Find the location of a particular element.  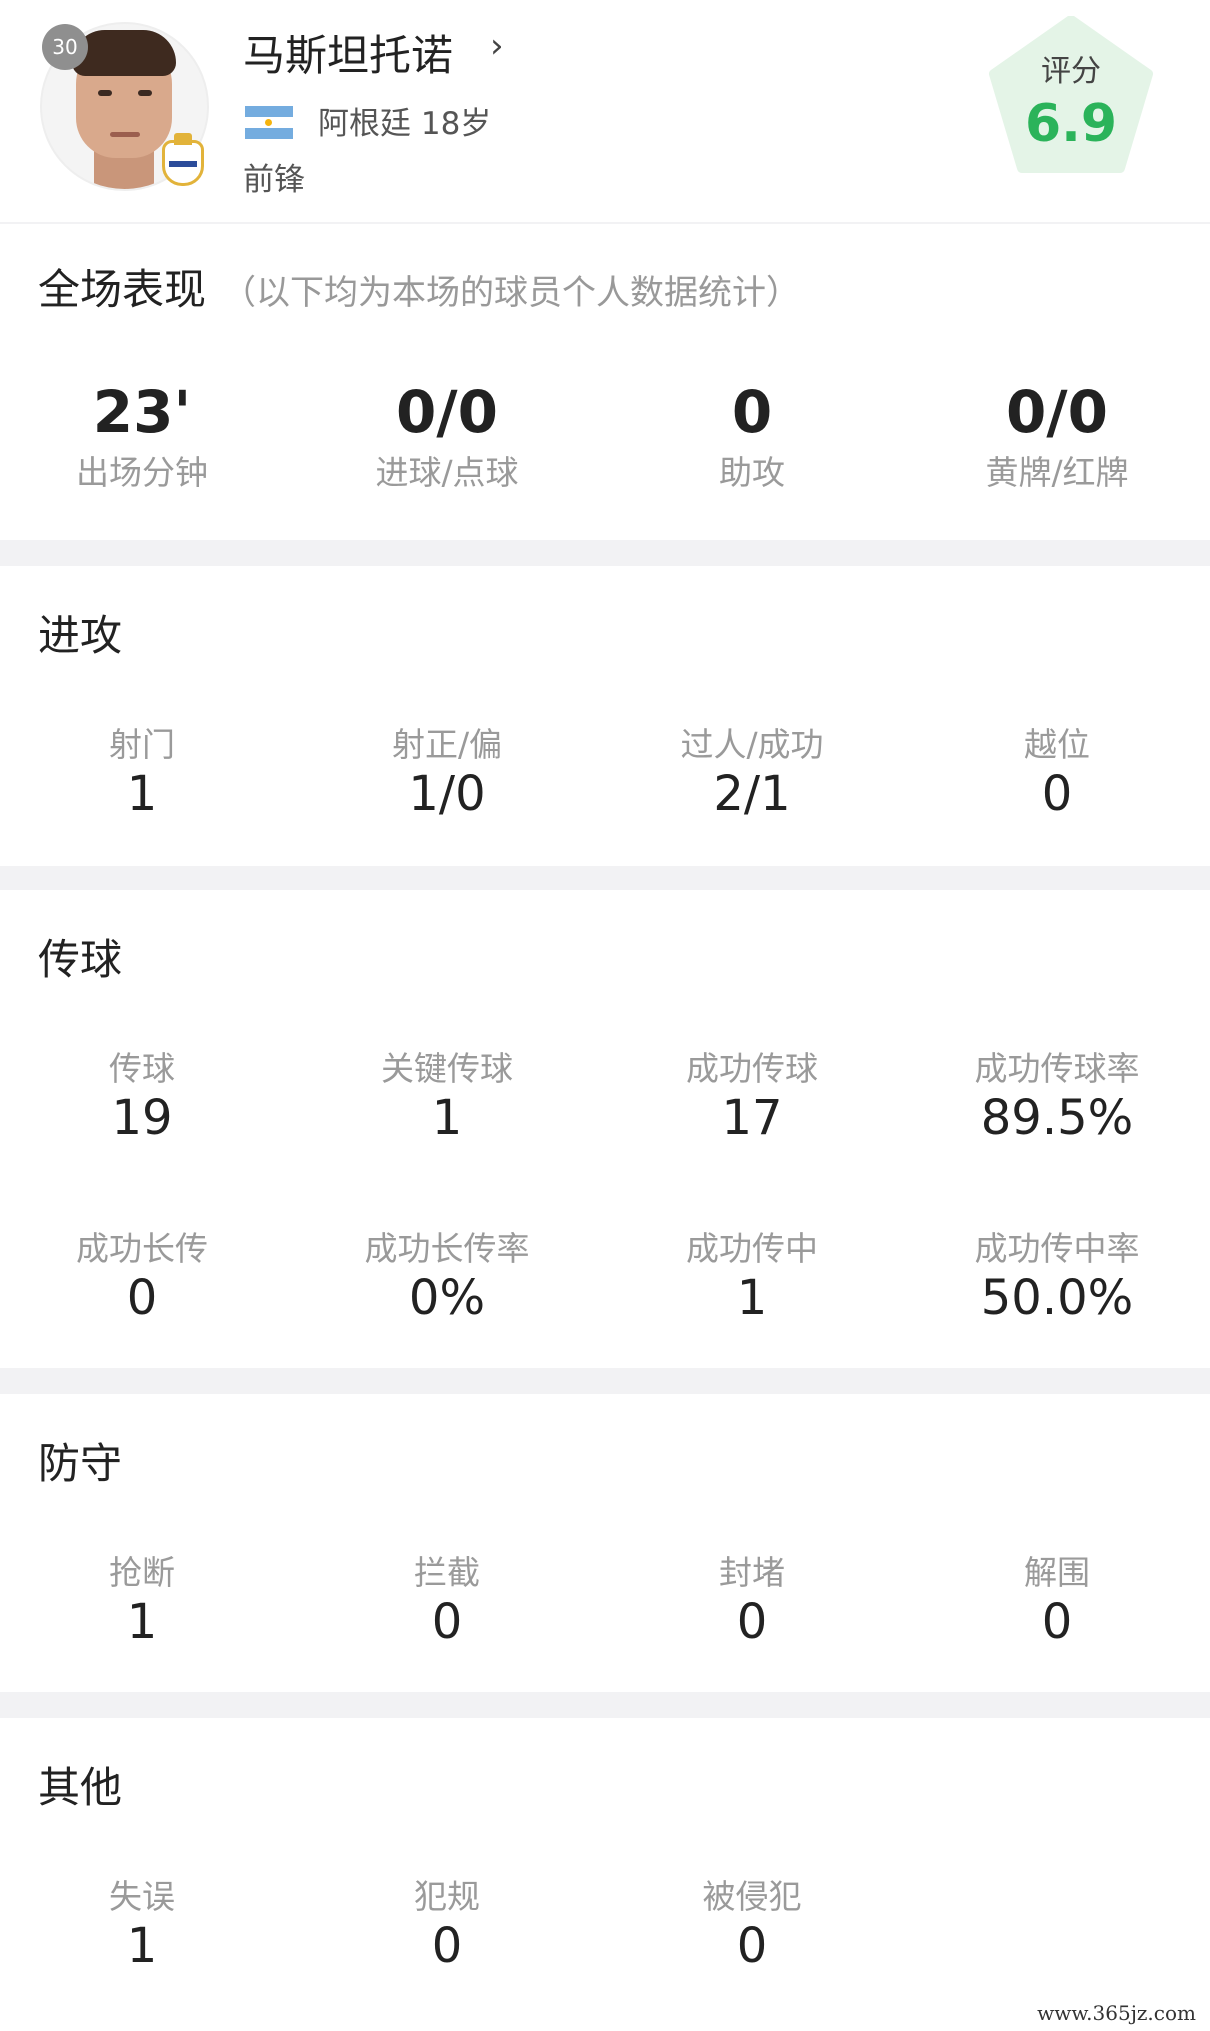

stat-fouled: 被侵犯 0 is located at coordinates (752, 1922).